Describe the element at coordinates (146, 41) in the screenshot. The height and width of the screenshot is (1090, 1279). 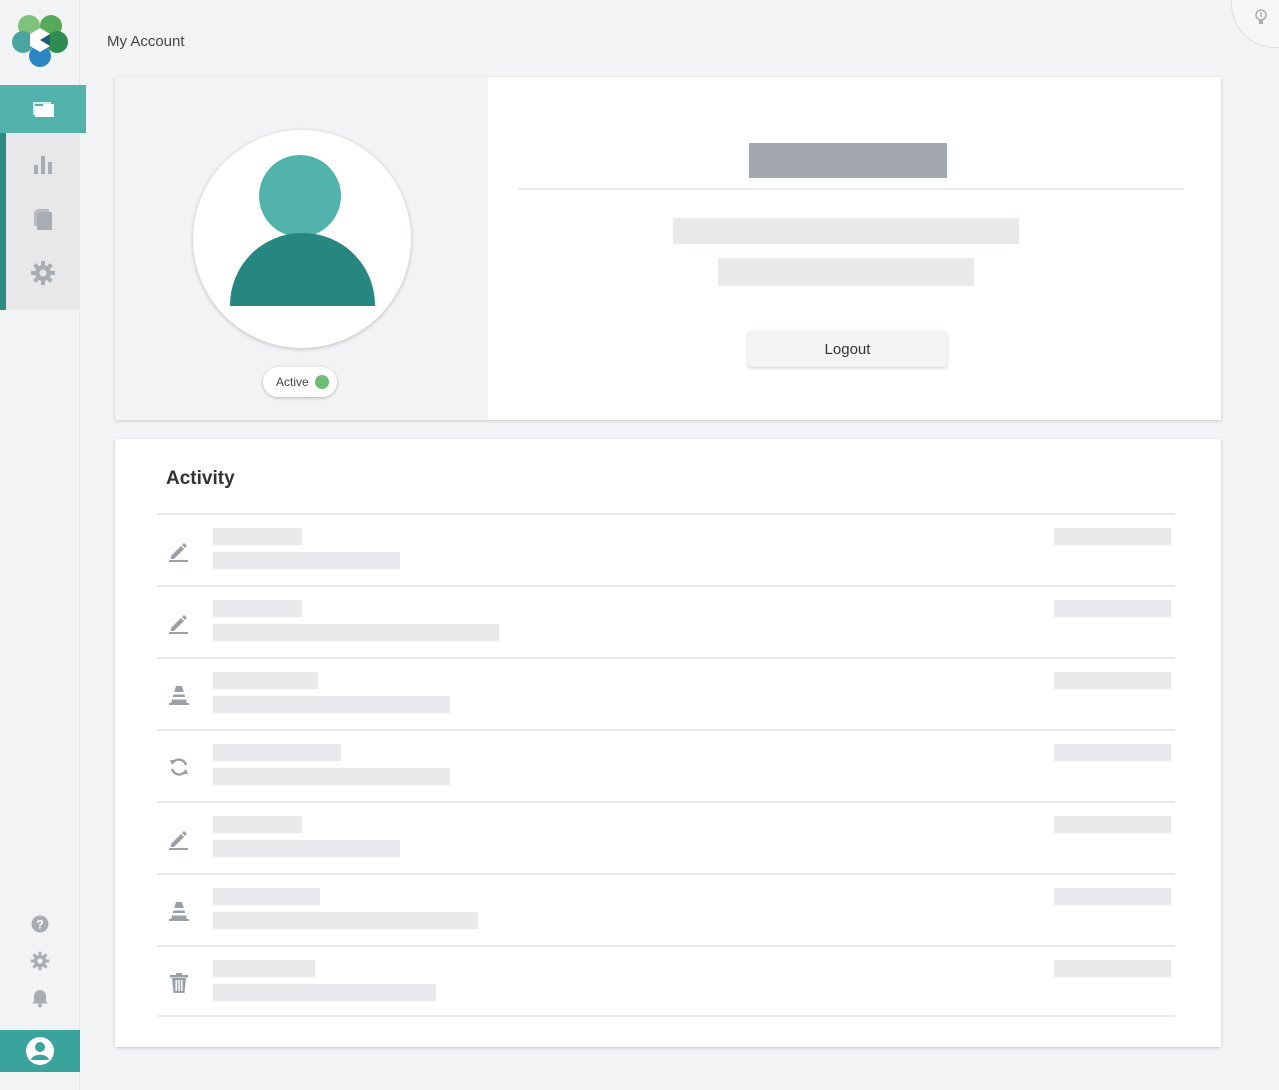
I see `page-title: My Account` at that location.